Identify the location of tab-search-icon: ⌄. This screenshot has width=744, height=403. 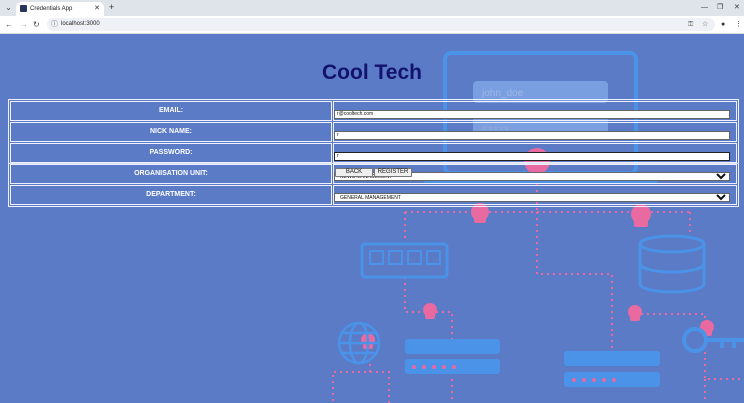
(8, 8).